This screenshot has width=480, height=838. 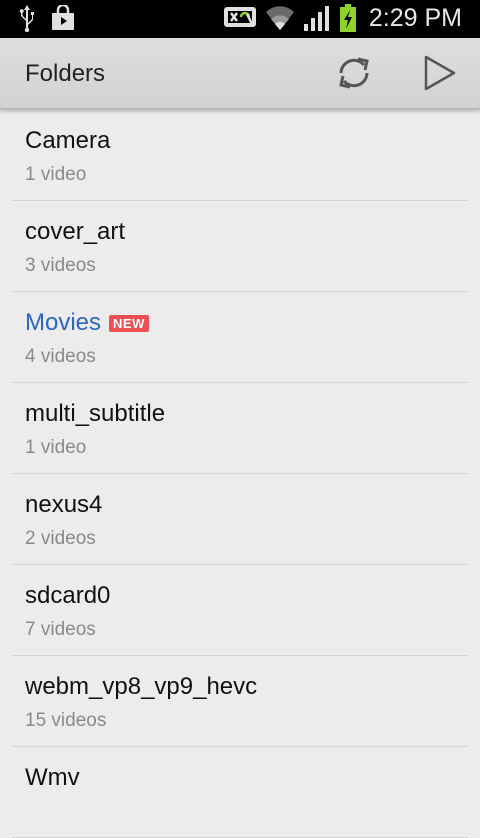 I want to click on action-bar: Folders, so click(x=240, y=74).